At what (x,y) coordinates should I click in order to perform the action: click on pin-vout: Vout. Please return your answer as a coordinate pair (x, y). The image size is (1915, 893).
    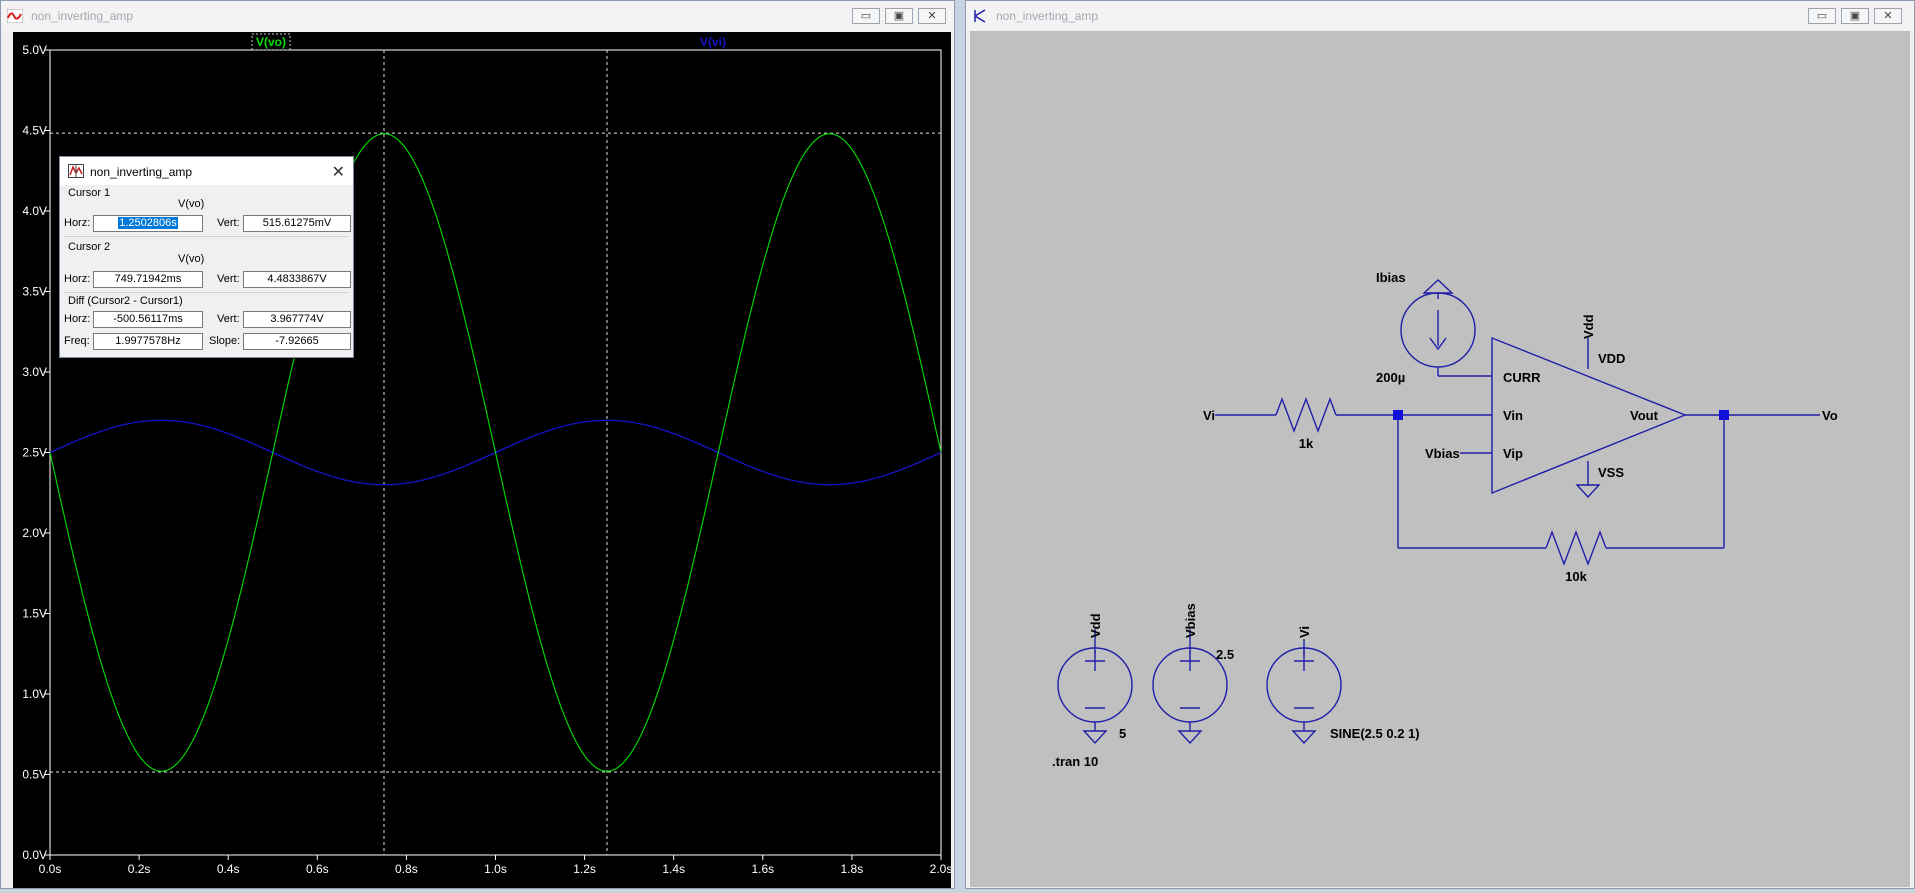
    Looking at the image, I should click on (1644, 415).